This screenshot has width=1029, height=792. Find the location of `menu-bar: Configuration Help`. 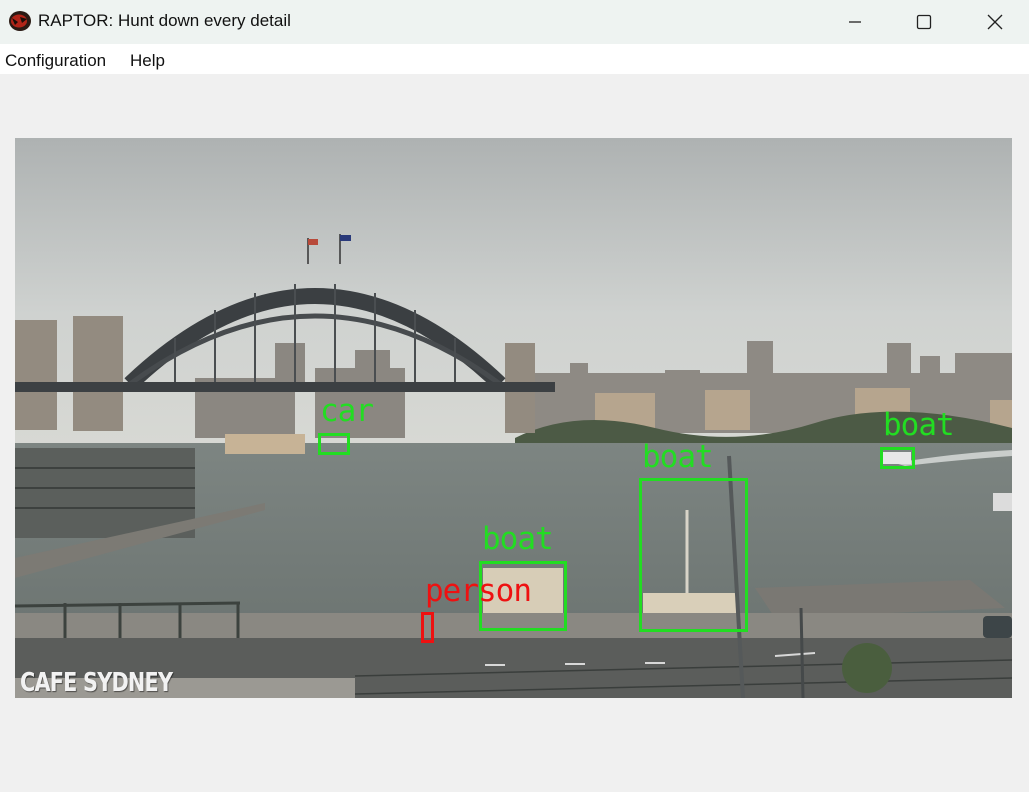

menu-bar: Configuration Help is located at coordinates (514, 59).